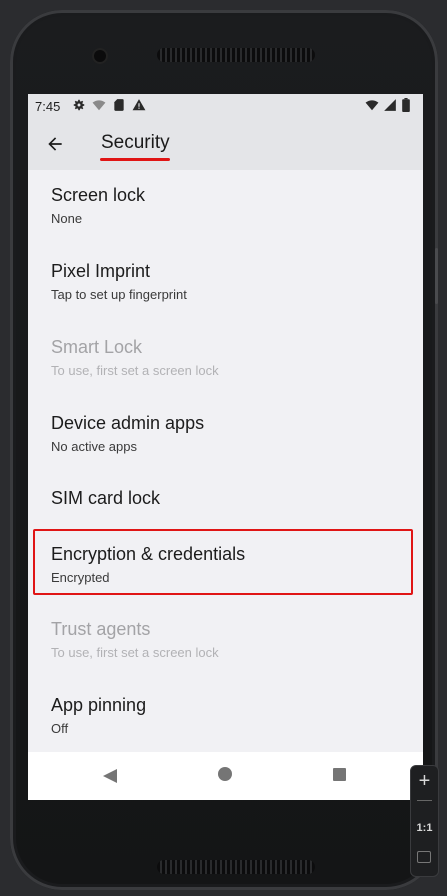 Image resolution: width=447 pixels, height=896 pixels. Describe the element at coordinates (408, 105) in the screenshot. I see `battery-icon` at that location.